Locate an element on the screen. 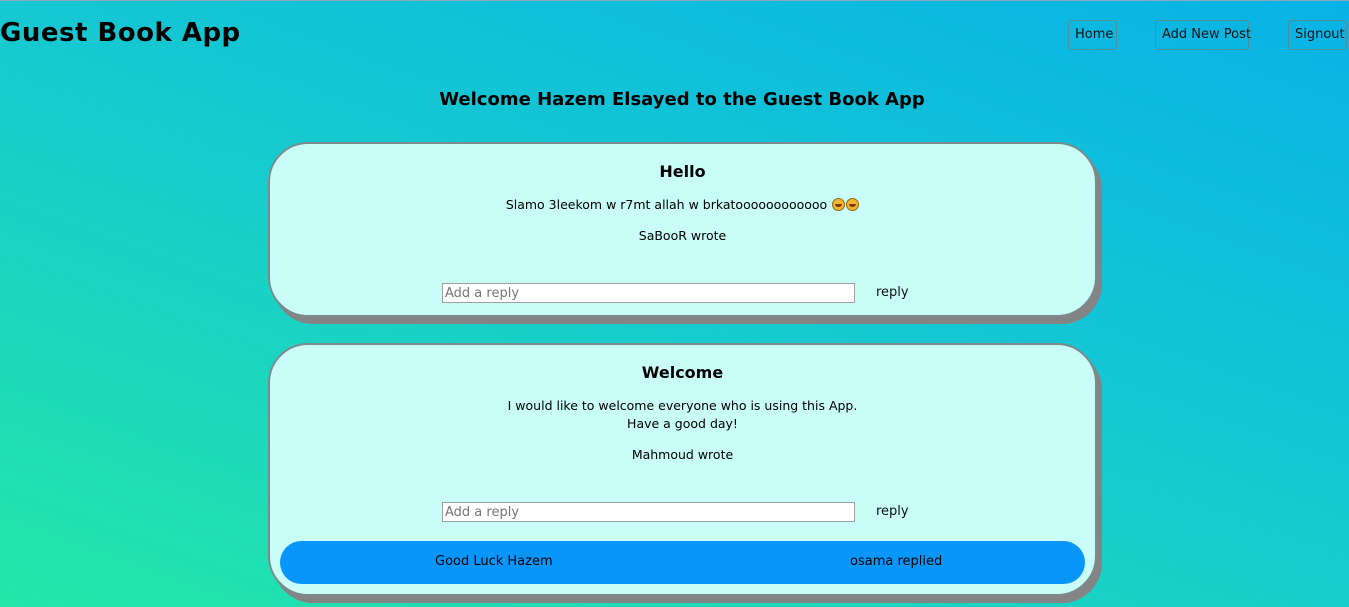 This screenshot has width=1349, height=607. post-author: Mahmoud wrote is located at coordinates (682, 454).